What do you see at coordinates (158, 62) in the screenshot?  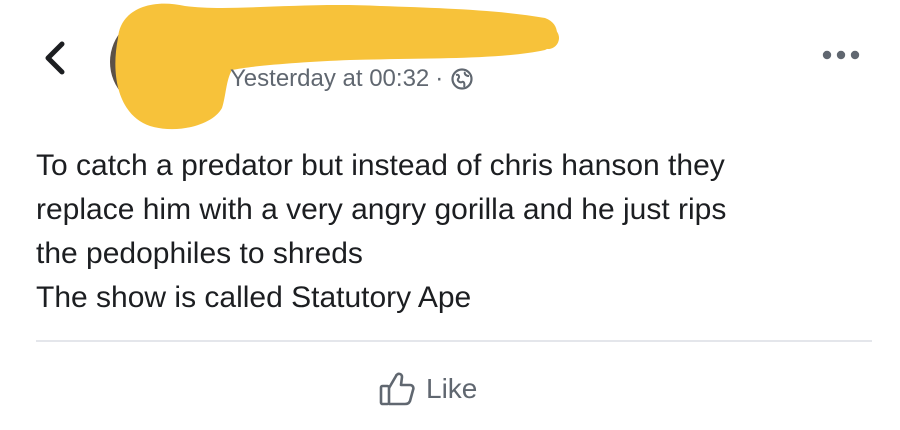 I see `avatar` at bounding box center [158, 62].